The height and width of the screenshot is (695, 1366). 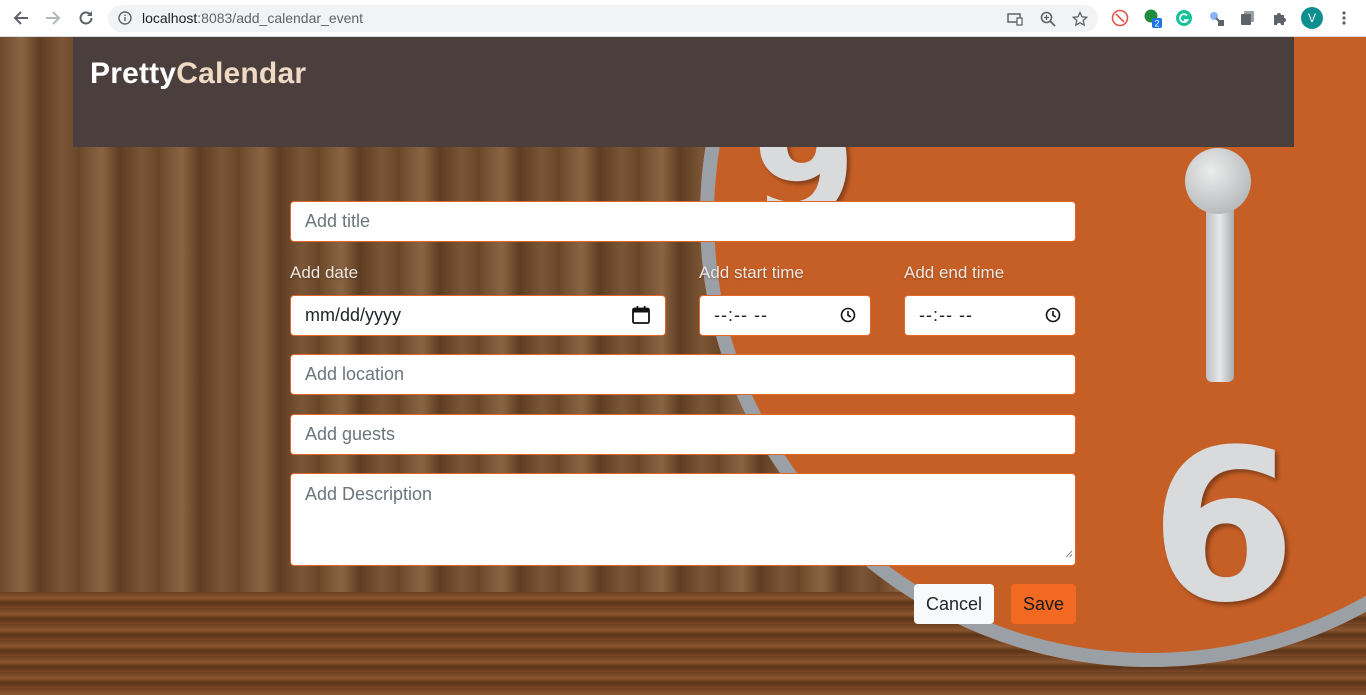 What do you see at coordinates (1344, 18) in the screenshot?
I see `browser-menu-icon` at bounding box center [1344, 18].